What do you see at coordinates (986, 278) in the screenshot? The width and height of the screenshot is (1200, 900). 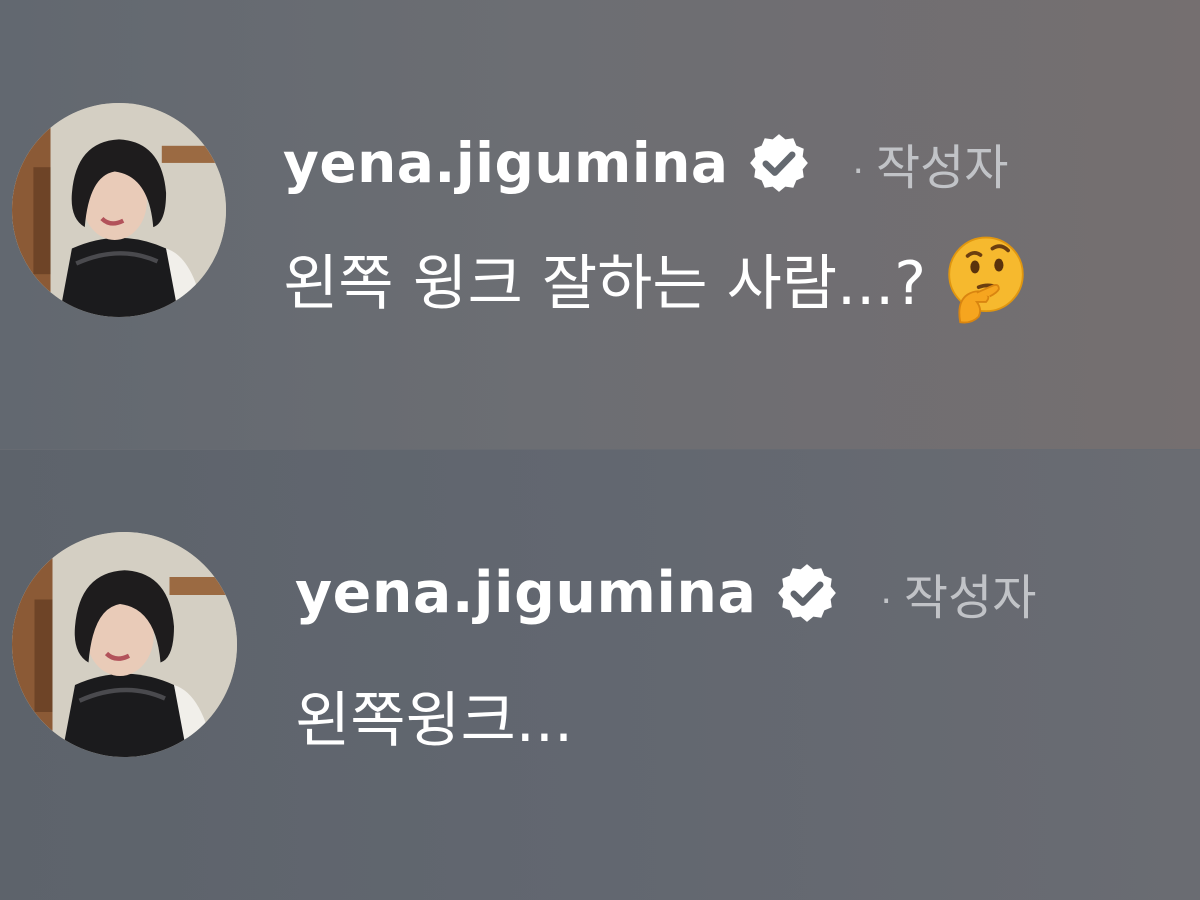 I see `thinking-face-icon` at bounding box center [986, 278].